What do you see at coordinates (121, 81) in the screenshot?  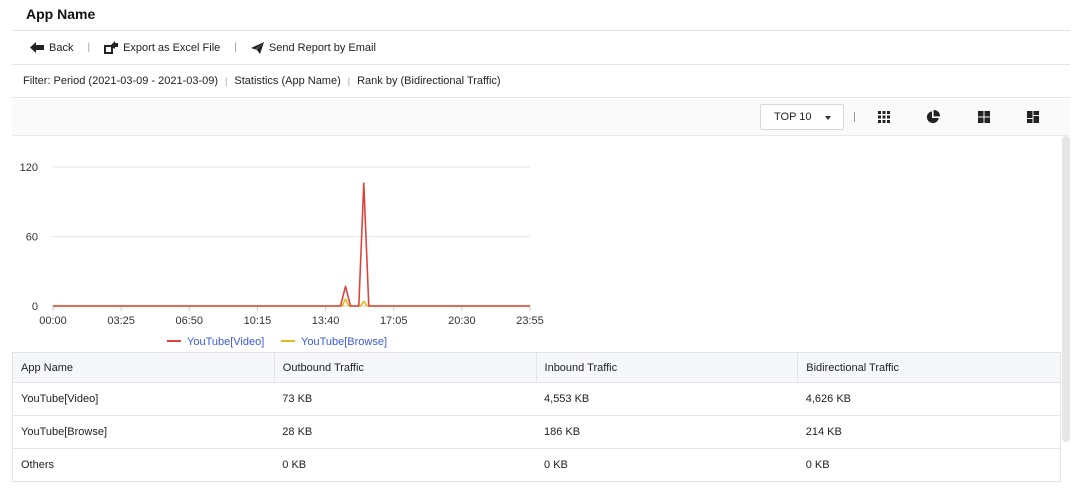 I see `filter-period: Filter: Period (2021-03-09 - 2021-03-09)` at bounding box center [121, 81].